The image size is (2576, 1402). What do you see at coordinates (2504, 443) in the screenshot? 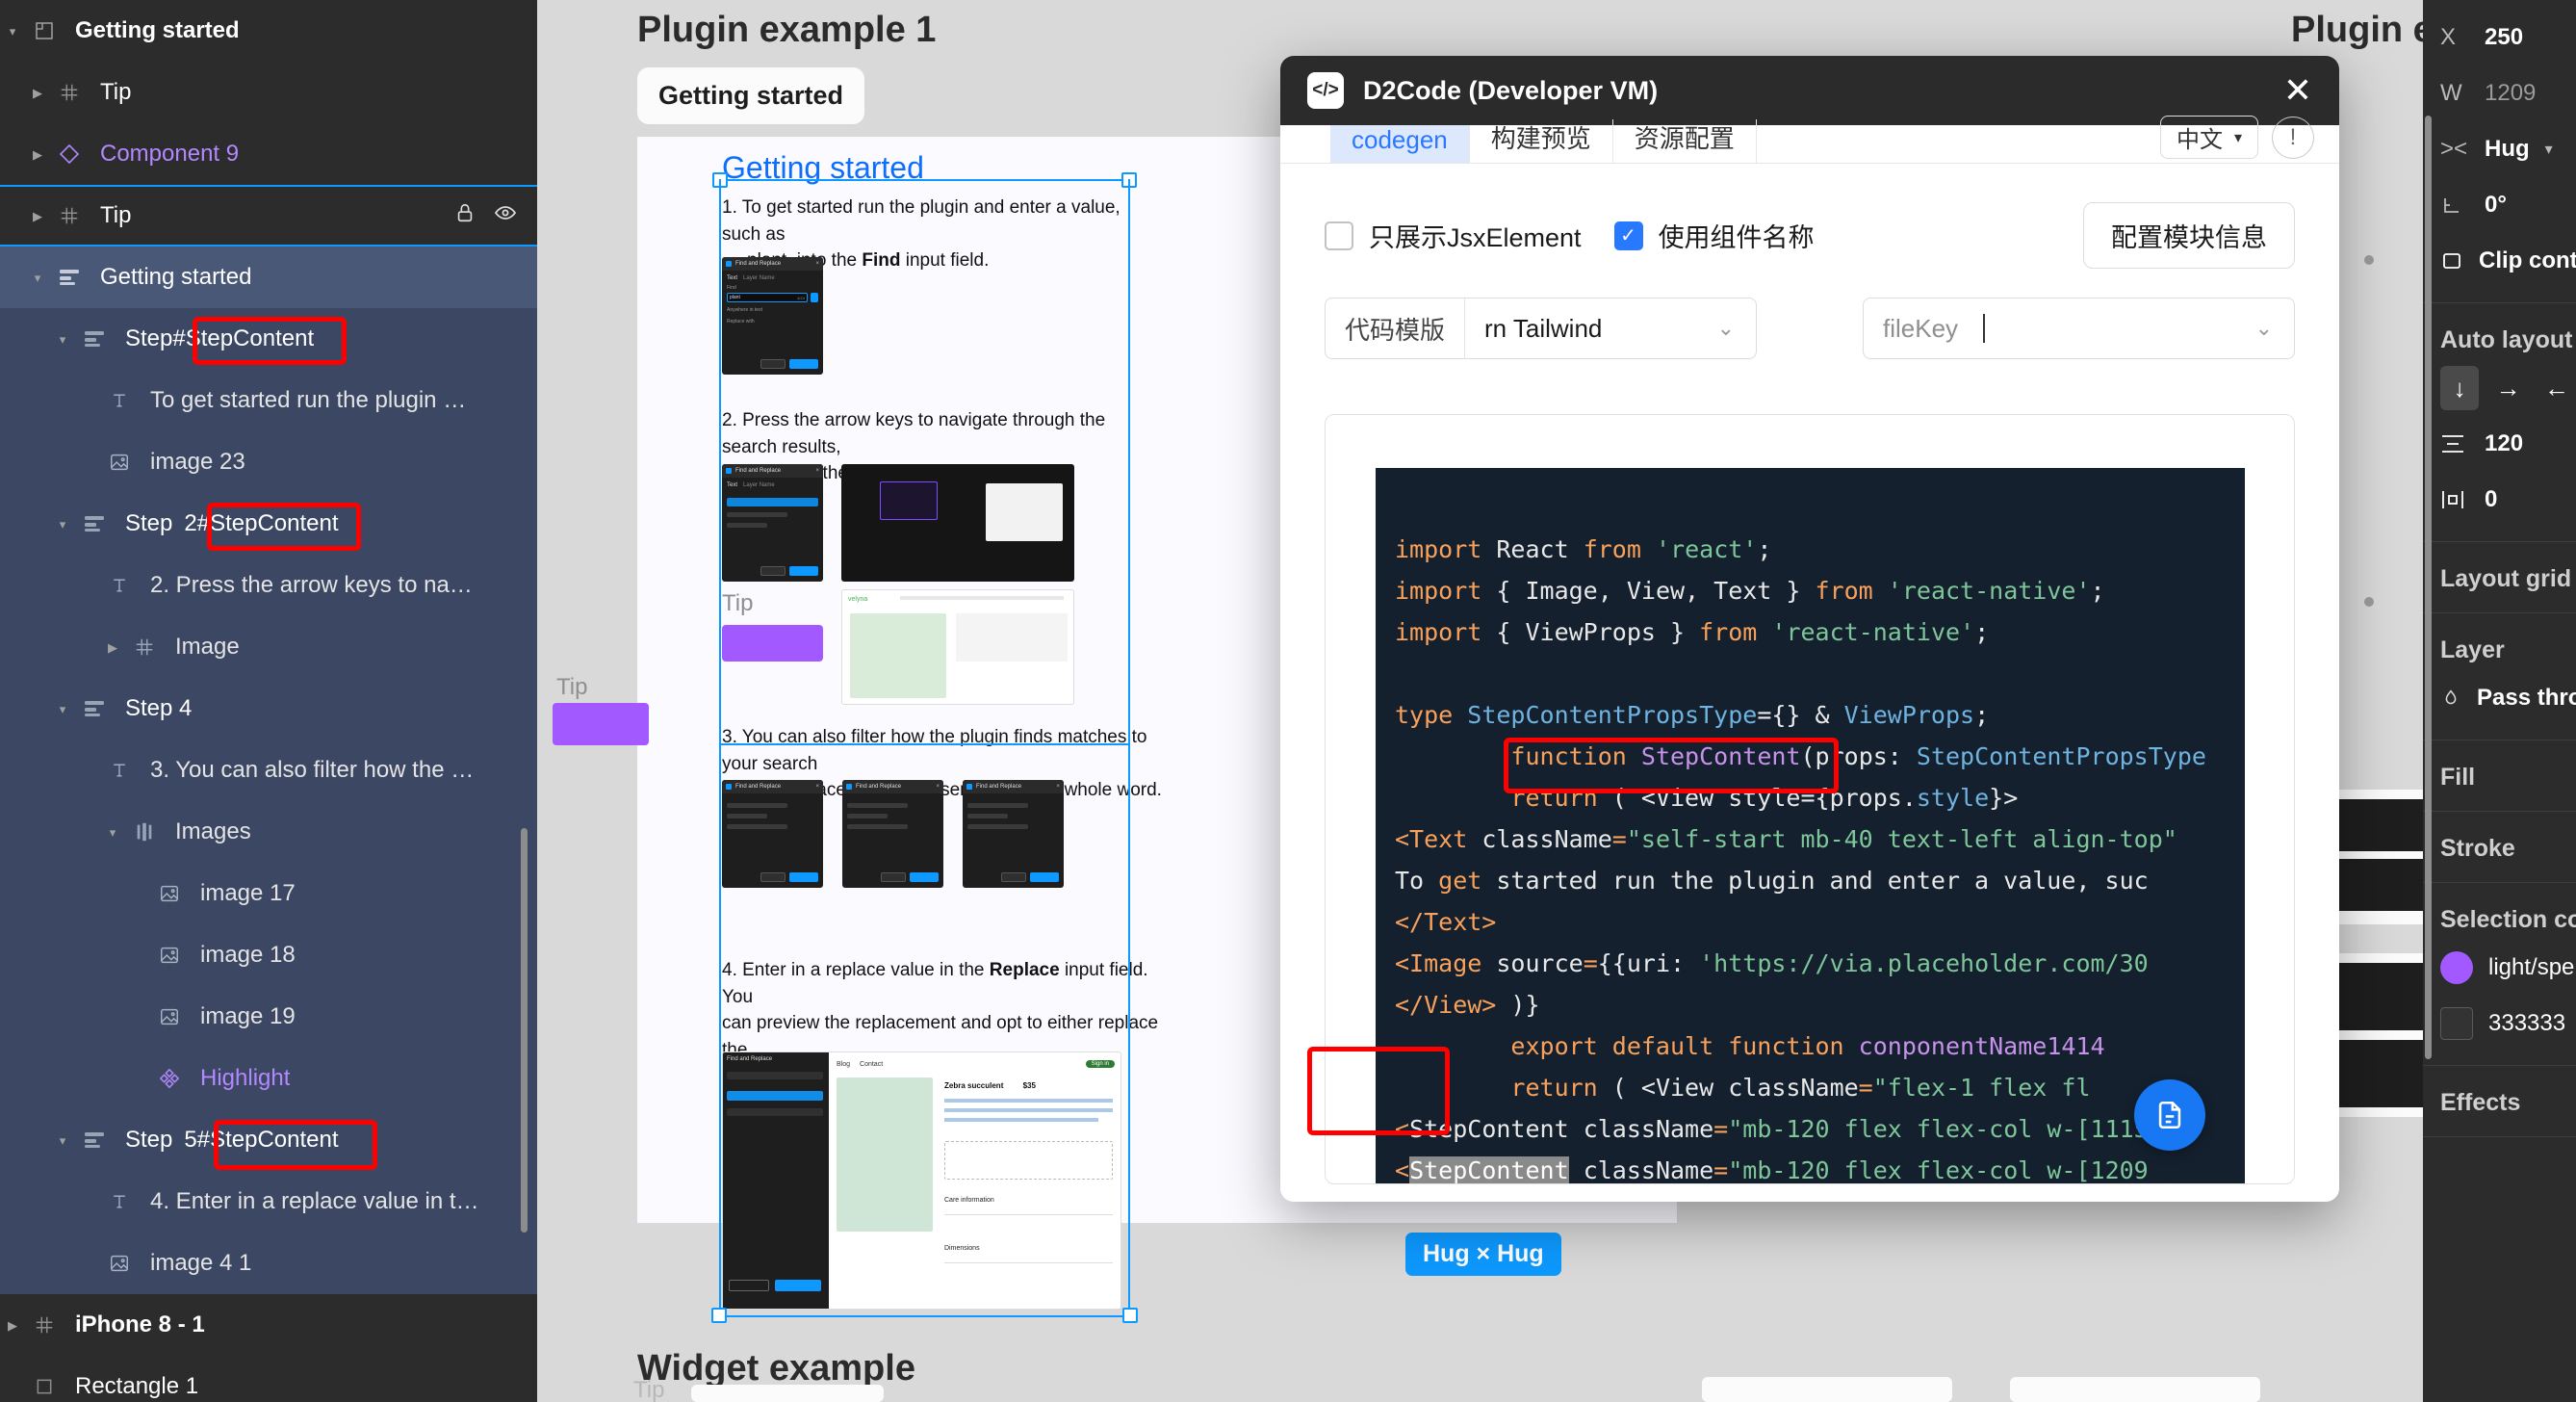
I see `gap-value: 120` at bounding box center [2504, 443].